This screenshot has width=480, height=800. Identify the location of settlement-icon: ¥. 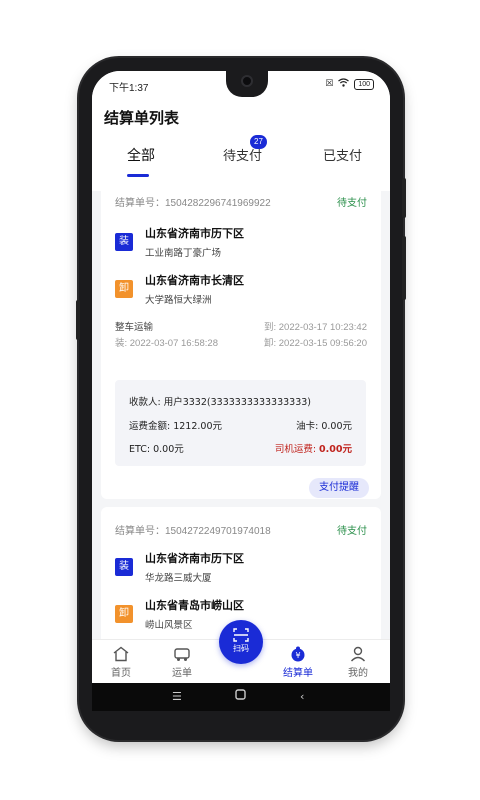
(298, 654).